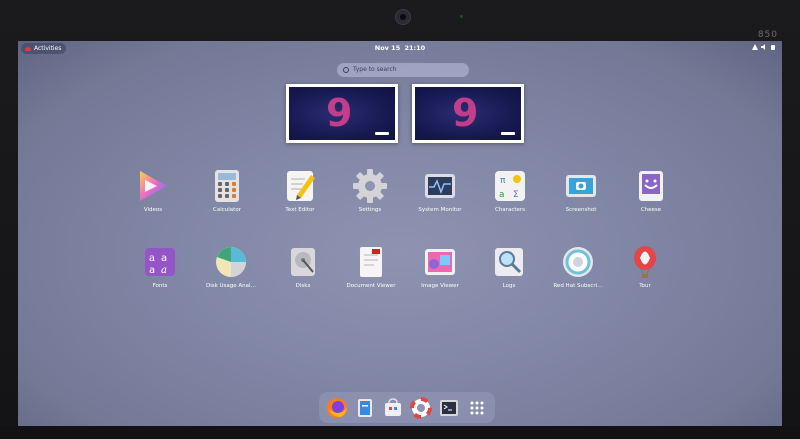 The width and height of the screenshot is (800, 439). What do you see at coordinates (510, 210) in the screenshot?
I see `app-label: Characters` at bounding box center [510, 210].